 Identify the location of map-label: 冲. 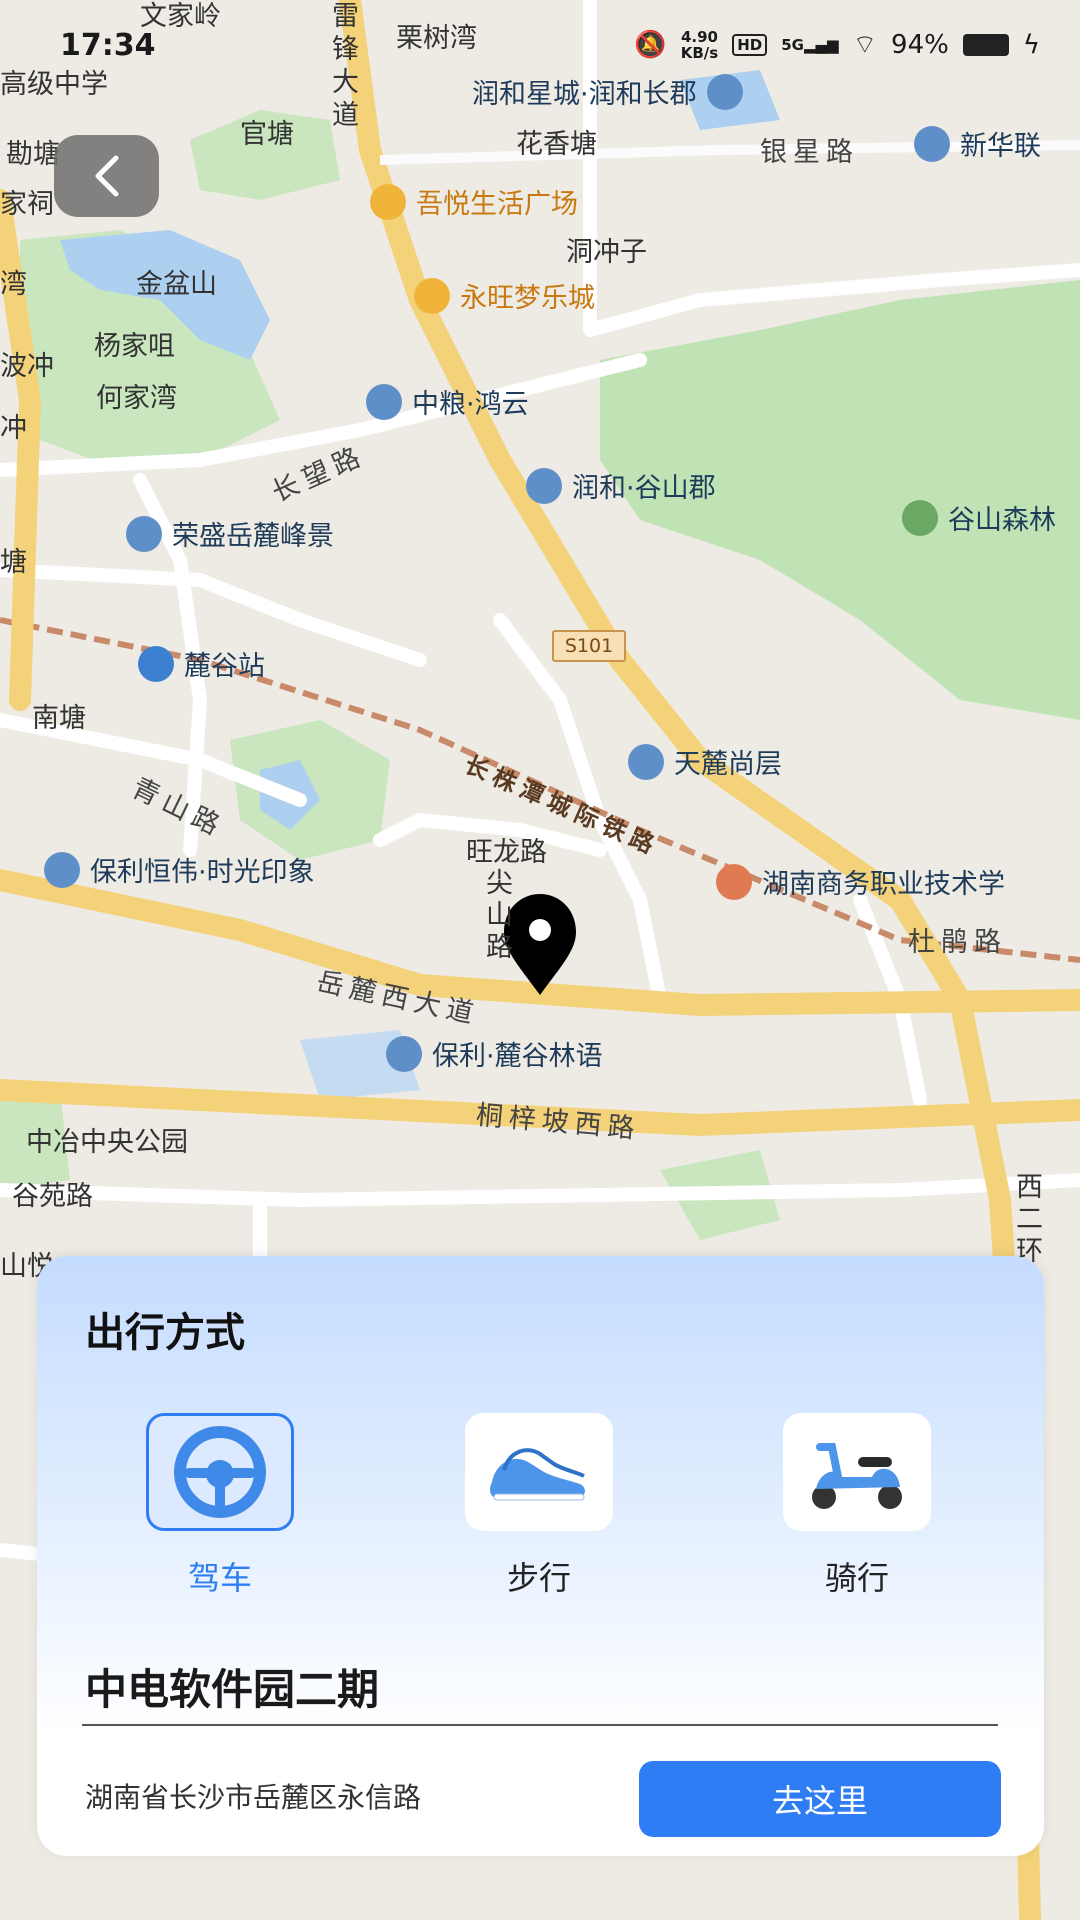
(13, 428).